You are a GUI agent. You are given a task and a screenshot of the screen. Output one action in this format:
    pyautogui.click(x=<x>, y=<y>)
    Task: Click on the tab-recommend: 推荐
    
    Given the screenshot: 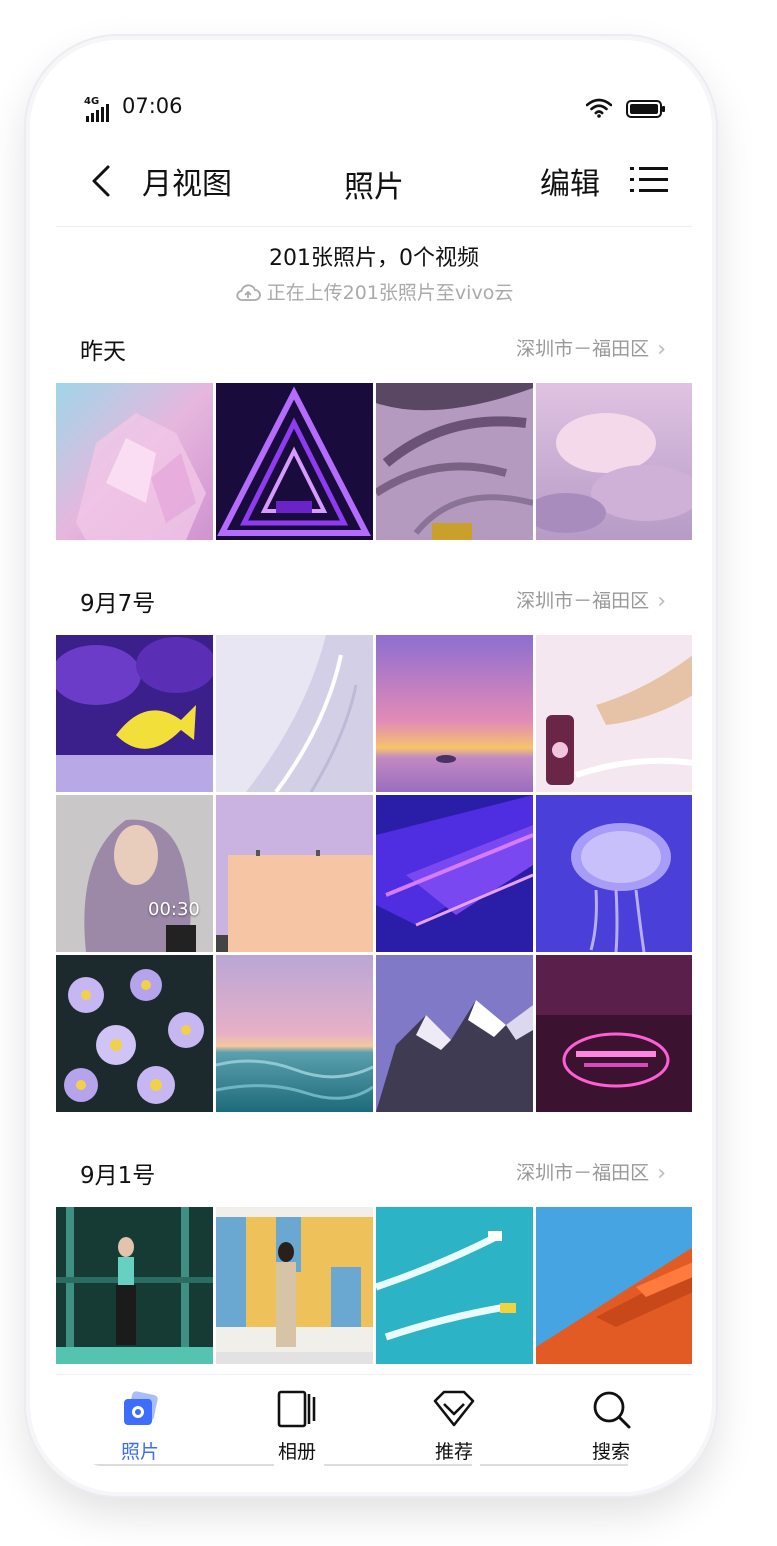 What is the action you would take?
    pyautogui.click(x=454, y=1425)
    